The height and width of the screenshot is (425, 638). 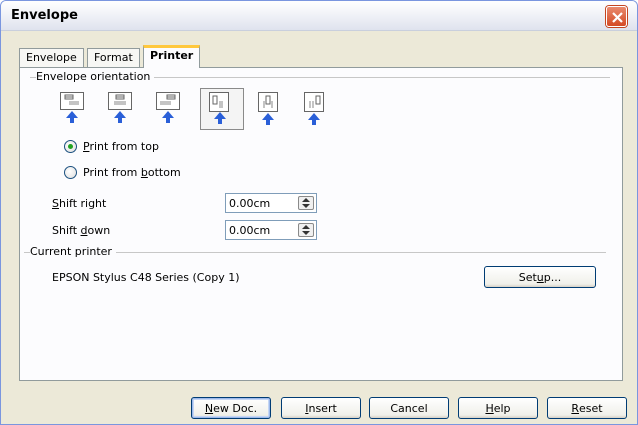 What do you see at coordinates (95, 76) in the screenshot?
I see `orientation-group-label: Envelope orientation` at bounding box center [95, 76].